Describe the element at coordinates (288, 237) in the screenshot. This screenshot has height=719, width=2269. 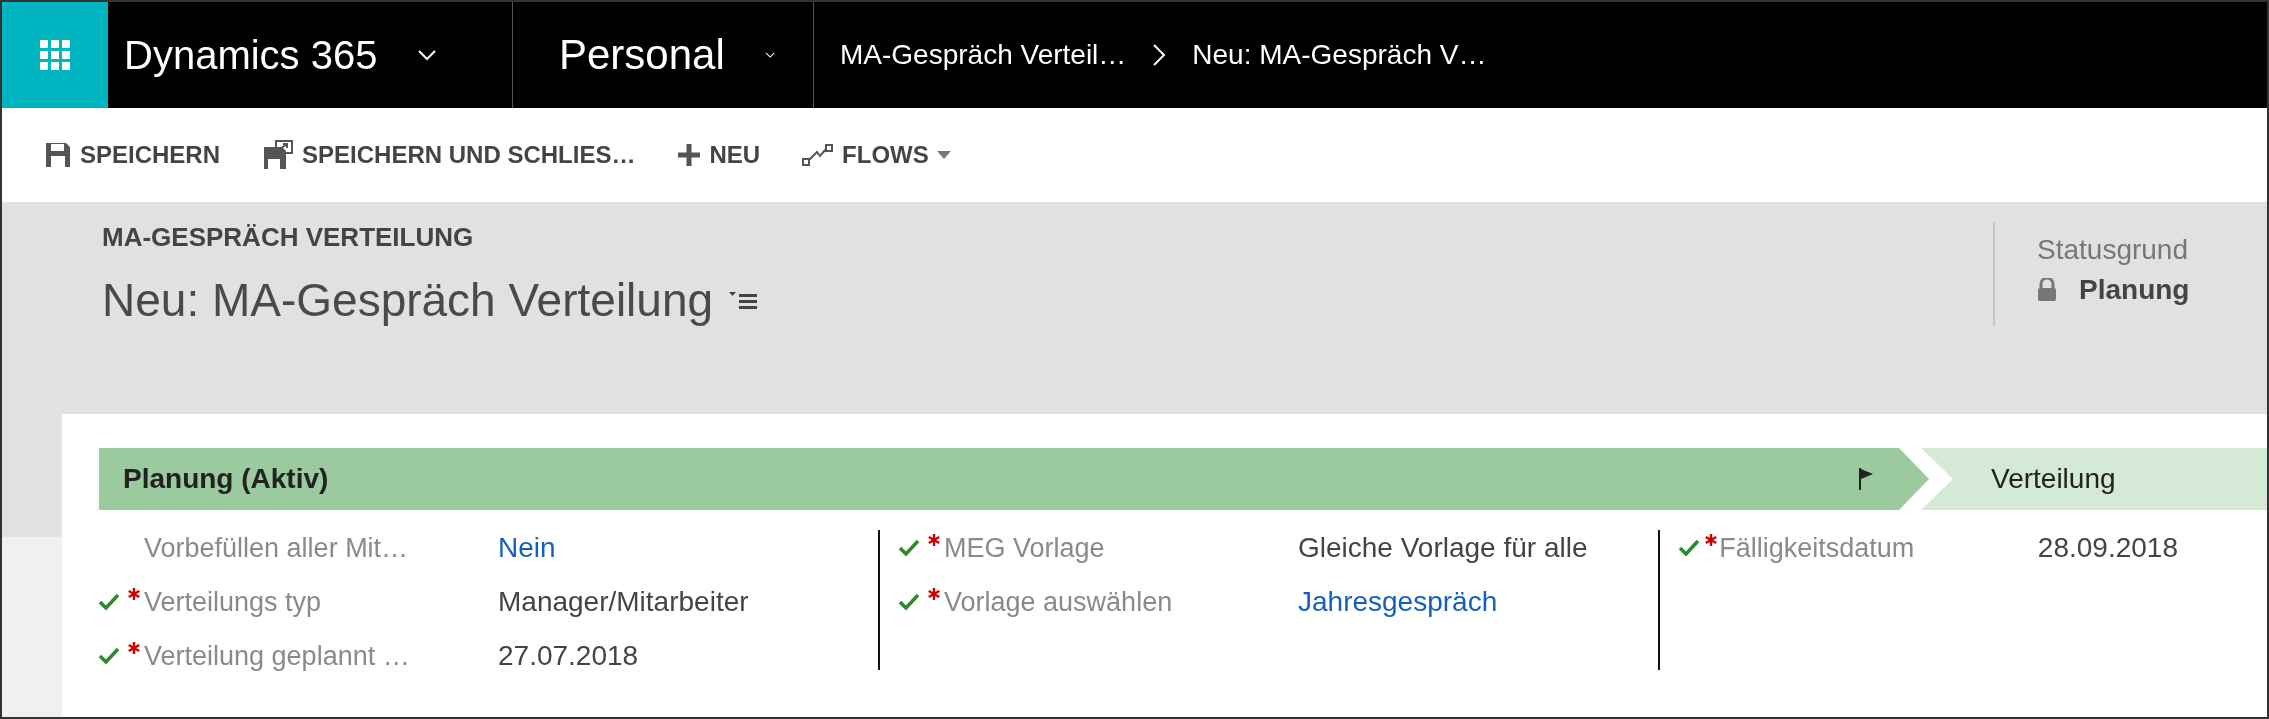
I see `entity-name: MA-GESPRÄCH VERTEILUNG` at that location.